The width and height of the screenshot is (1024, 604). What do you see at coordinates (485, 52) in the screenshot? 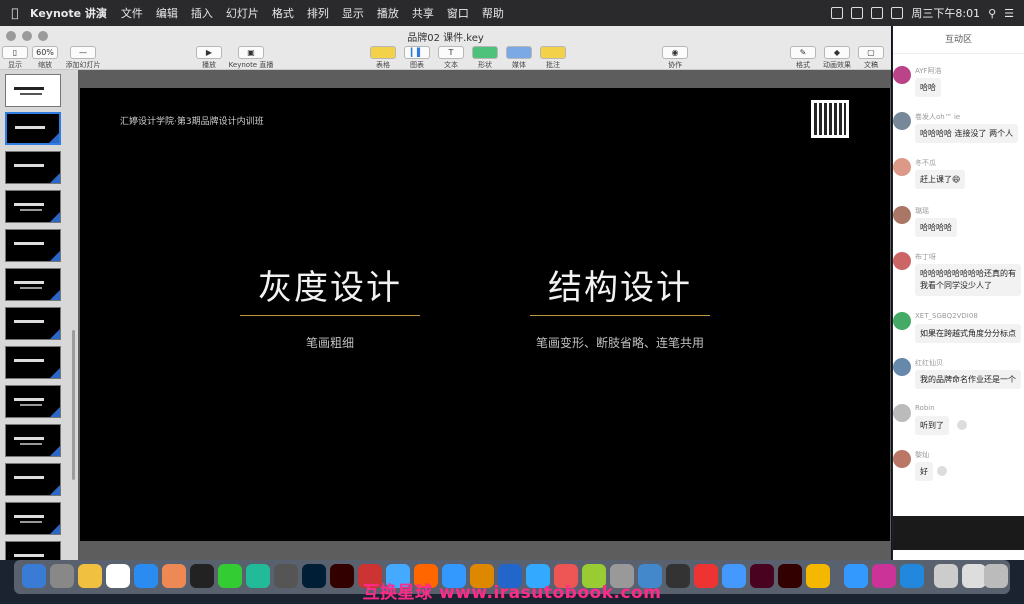
I see `shape-icon` at bounding box center [485, 52].